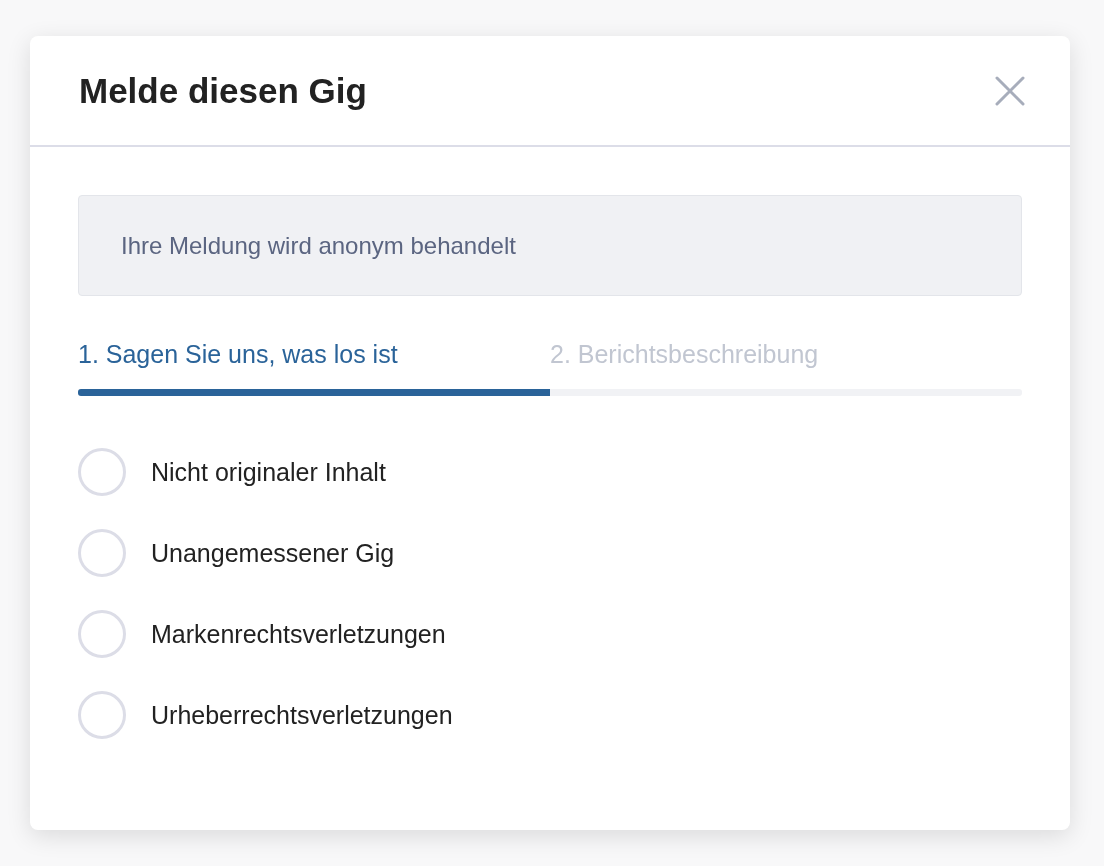 Image resolution: width=1104 pixels, height=866 pixels. I want to click on close-button, so click(1010, 90).